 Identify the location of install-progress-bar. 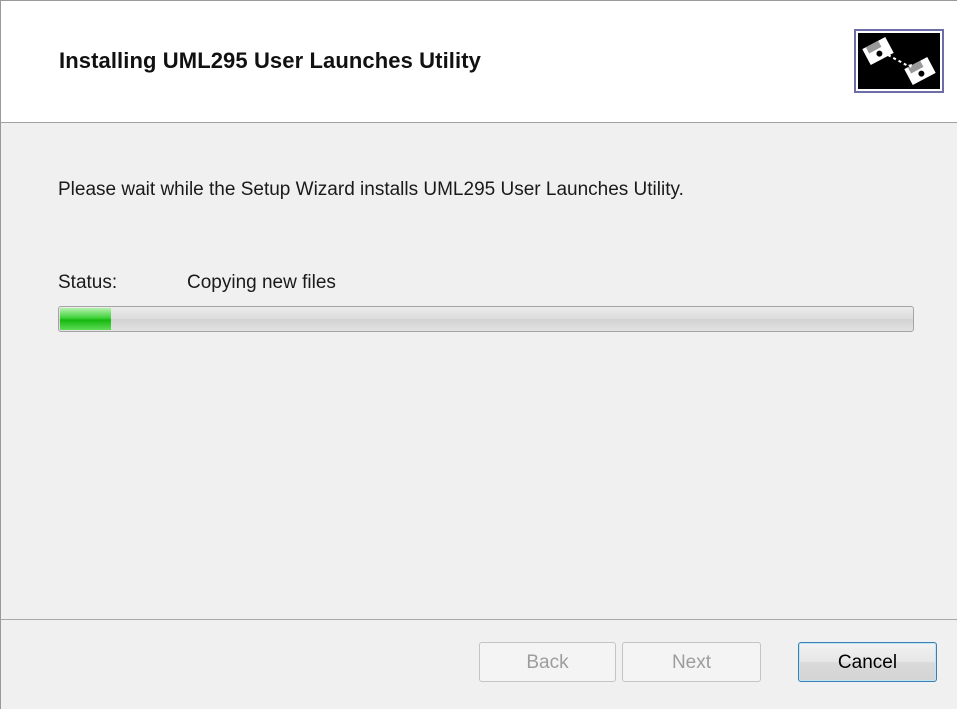
(486, 319).